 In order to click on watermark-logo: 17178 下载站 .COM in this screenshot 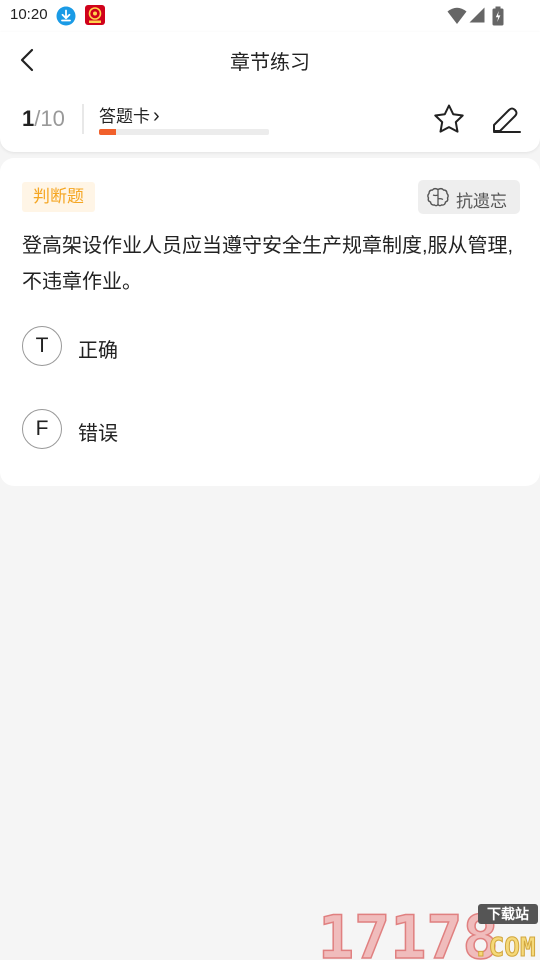, I will do `click(428, 931)`.